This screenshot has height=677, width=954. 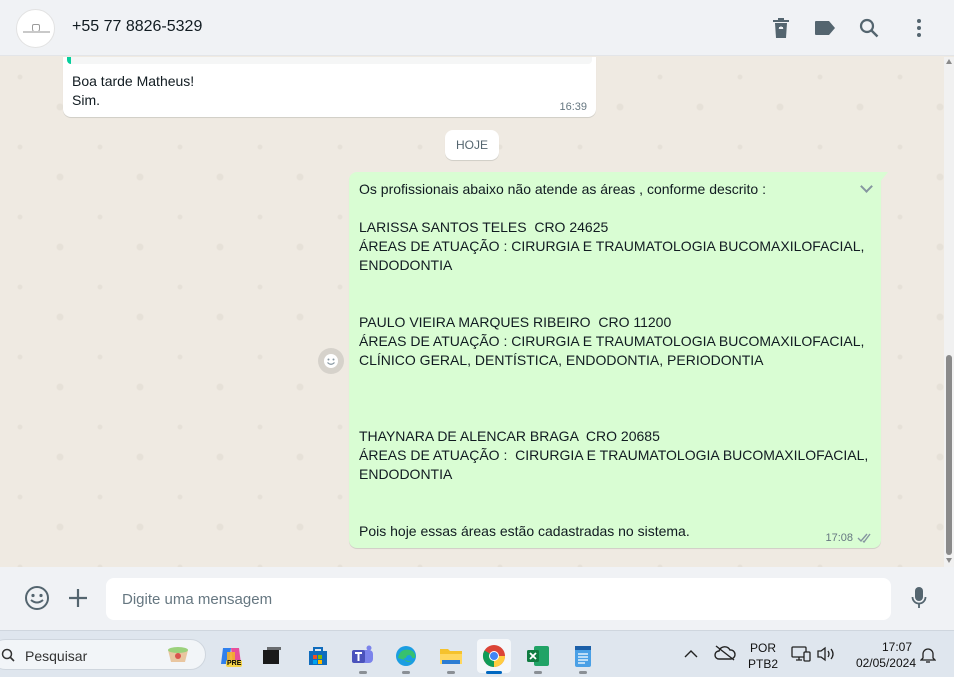 I want to click on clock-date: 02/05/2024, so click(x=885, y=663).